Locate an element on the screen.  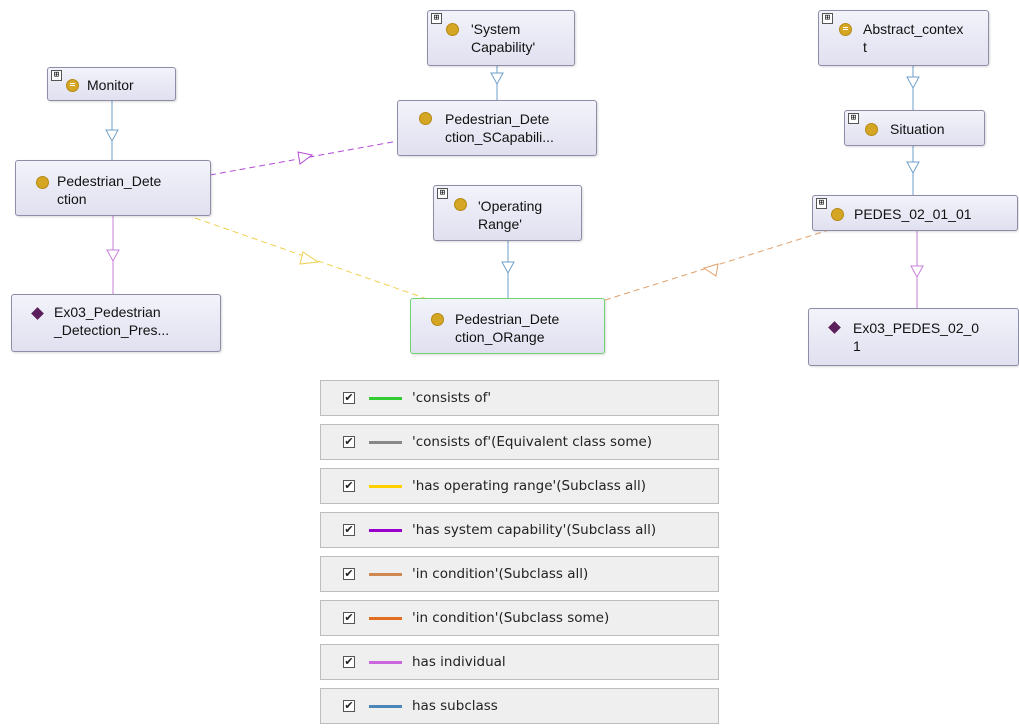
edge-subclass-monitor-pedestrian-detection is located at coordinates (112, 130).